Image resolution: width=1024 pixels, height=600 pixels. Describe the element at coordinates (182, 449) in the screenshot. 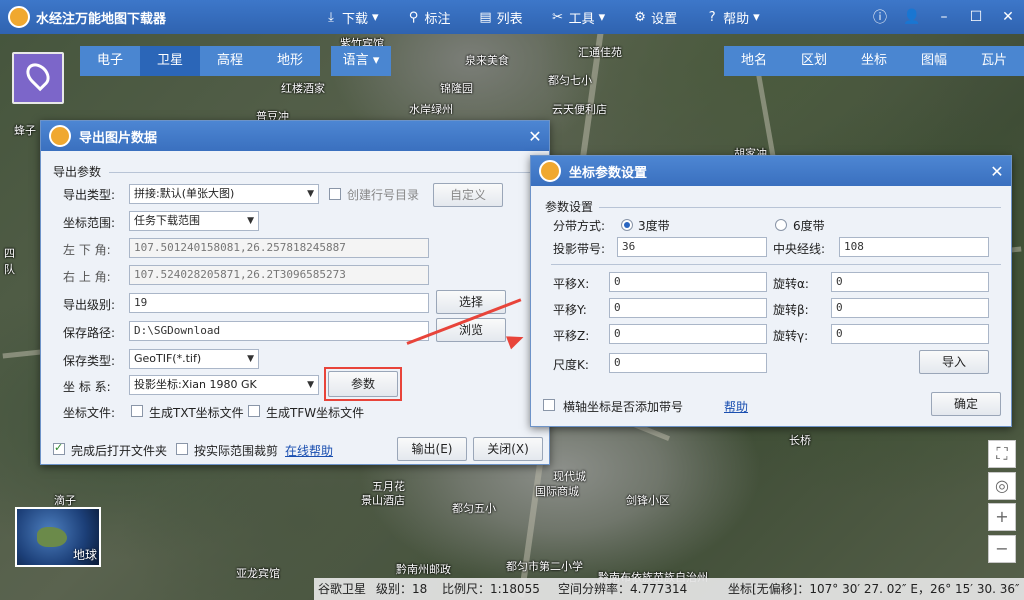

I see `crop-checkbox` at that location.